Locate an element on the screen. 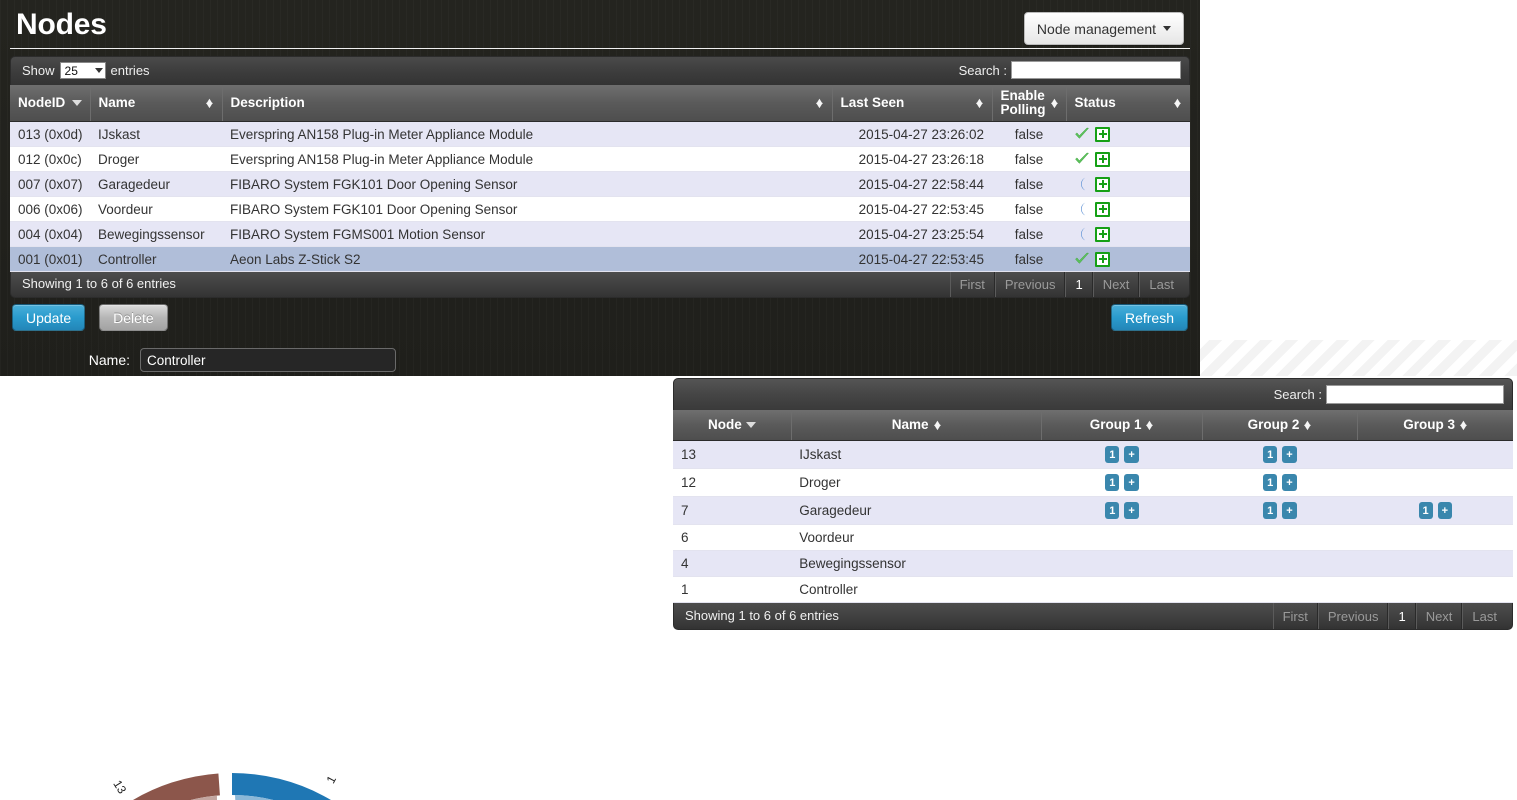 The width and height of the screenshot is (1517, 800). column-header-enable-polling: Enable Polling ▲ ▼ is located at coordinates (1029, 103).